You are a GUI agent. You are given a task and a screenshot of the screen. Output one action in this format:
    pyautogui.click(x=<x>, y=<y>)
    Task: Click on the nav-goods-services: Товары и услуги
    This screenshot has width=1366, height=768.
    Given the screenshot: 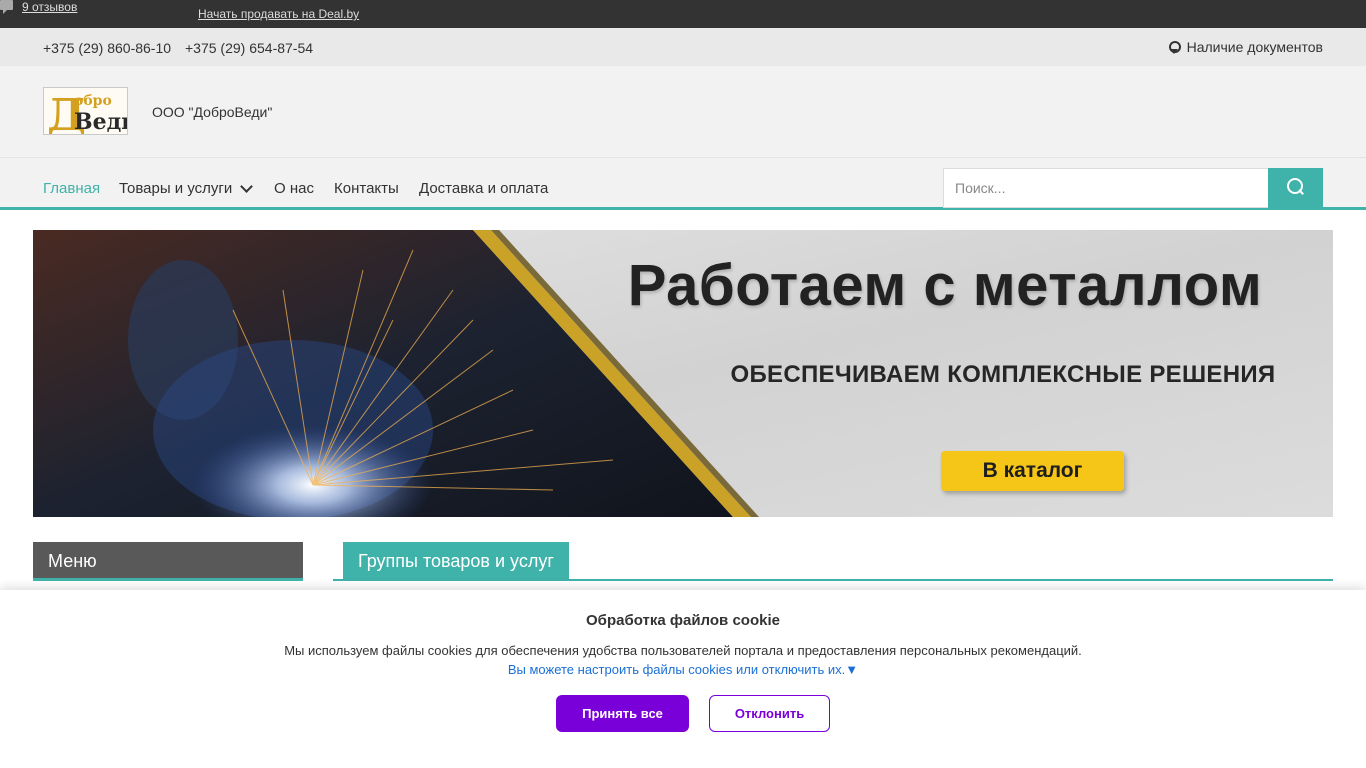 What is the action you would take?
    pyautogui.click(x=186, y=188)
    